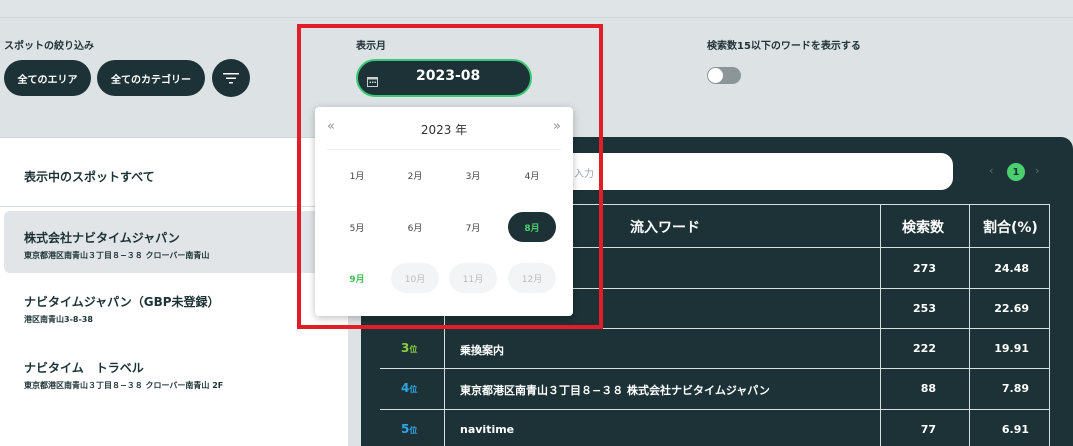  Describe the element at coordinates (1016, 172) in the screenshot. I see `pager-current-page: 1` at that location.